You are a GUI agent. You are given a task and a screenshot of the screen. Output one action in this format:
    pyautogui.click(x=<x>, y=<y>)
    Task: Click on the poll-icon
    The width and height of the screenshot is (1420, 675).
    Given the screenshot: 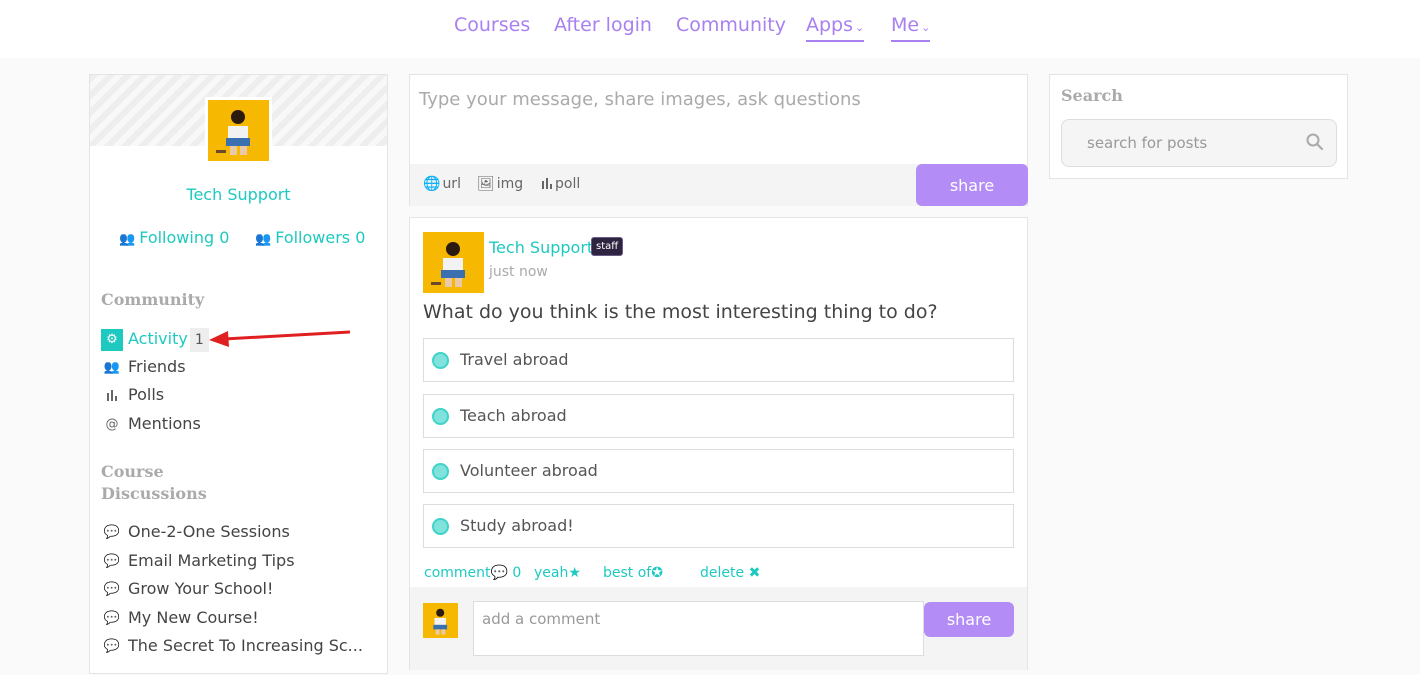 What is the action you would take?
    pyautogui.click(x=547, y=184)
    